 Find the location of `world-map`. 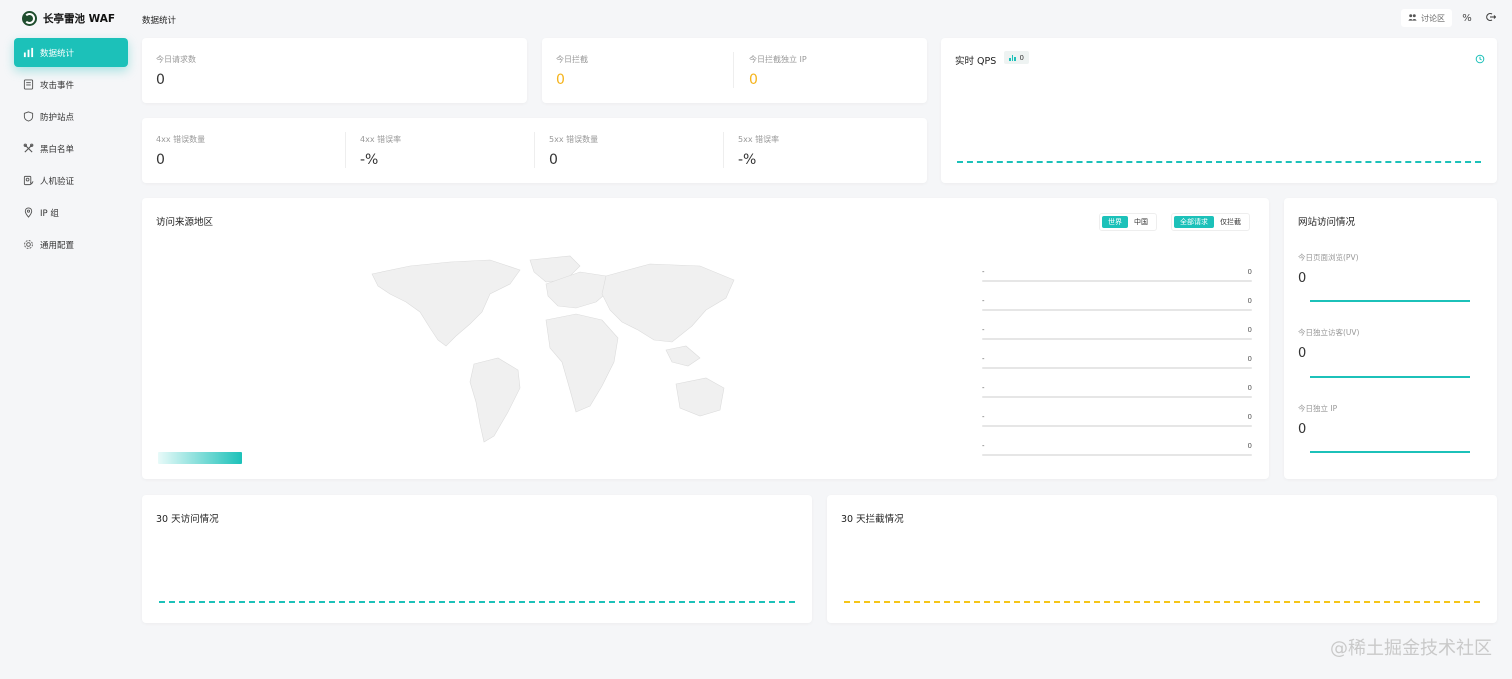

world-map is located at coordinates (553, 350).